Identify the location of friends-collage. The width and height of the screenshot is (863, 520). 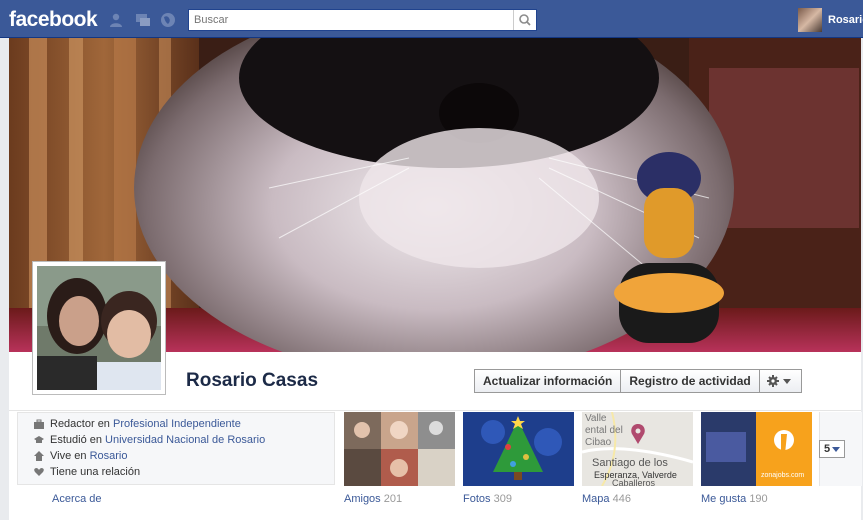
(399, 449).